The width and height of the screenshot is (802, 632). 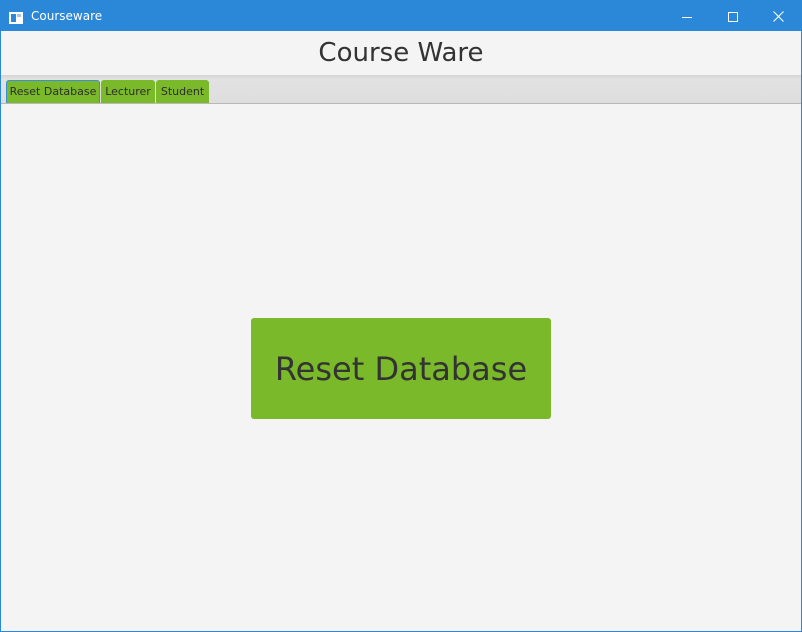 I want to click on maximize-icon, so click(x=733, y=16).